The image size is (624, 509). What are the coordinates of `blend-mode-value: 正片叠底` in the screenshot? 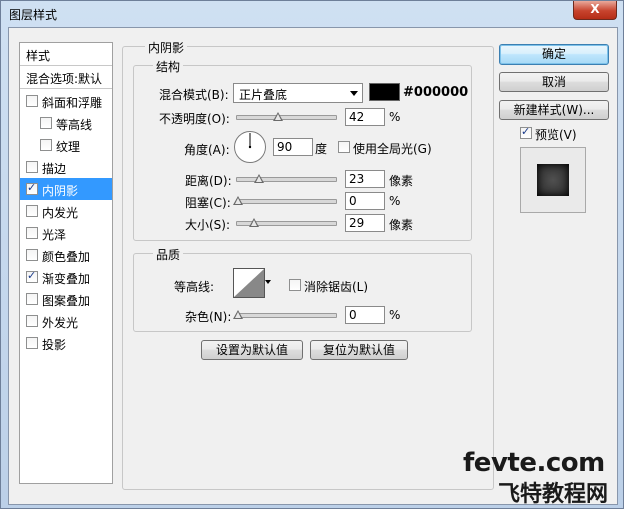 It's located at (263, 95).